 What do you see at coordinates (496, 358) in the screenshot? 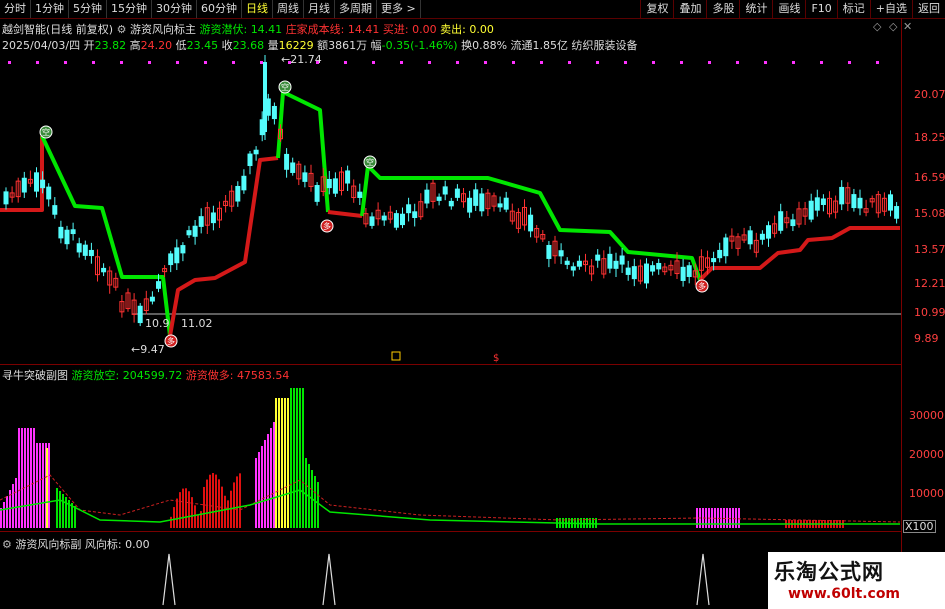
I see `dollar-marker-icon: $` at bounding box center [496, 358].